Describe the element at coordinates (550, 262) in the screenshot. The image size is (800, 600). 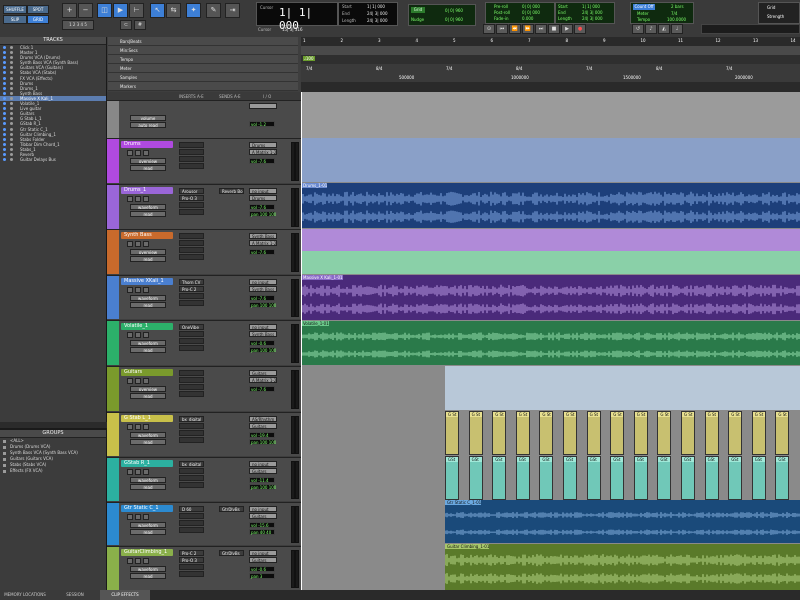
I see `synth-bass-folder-lane-bottom` at that location.